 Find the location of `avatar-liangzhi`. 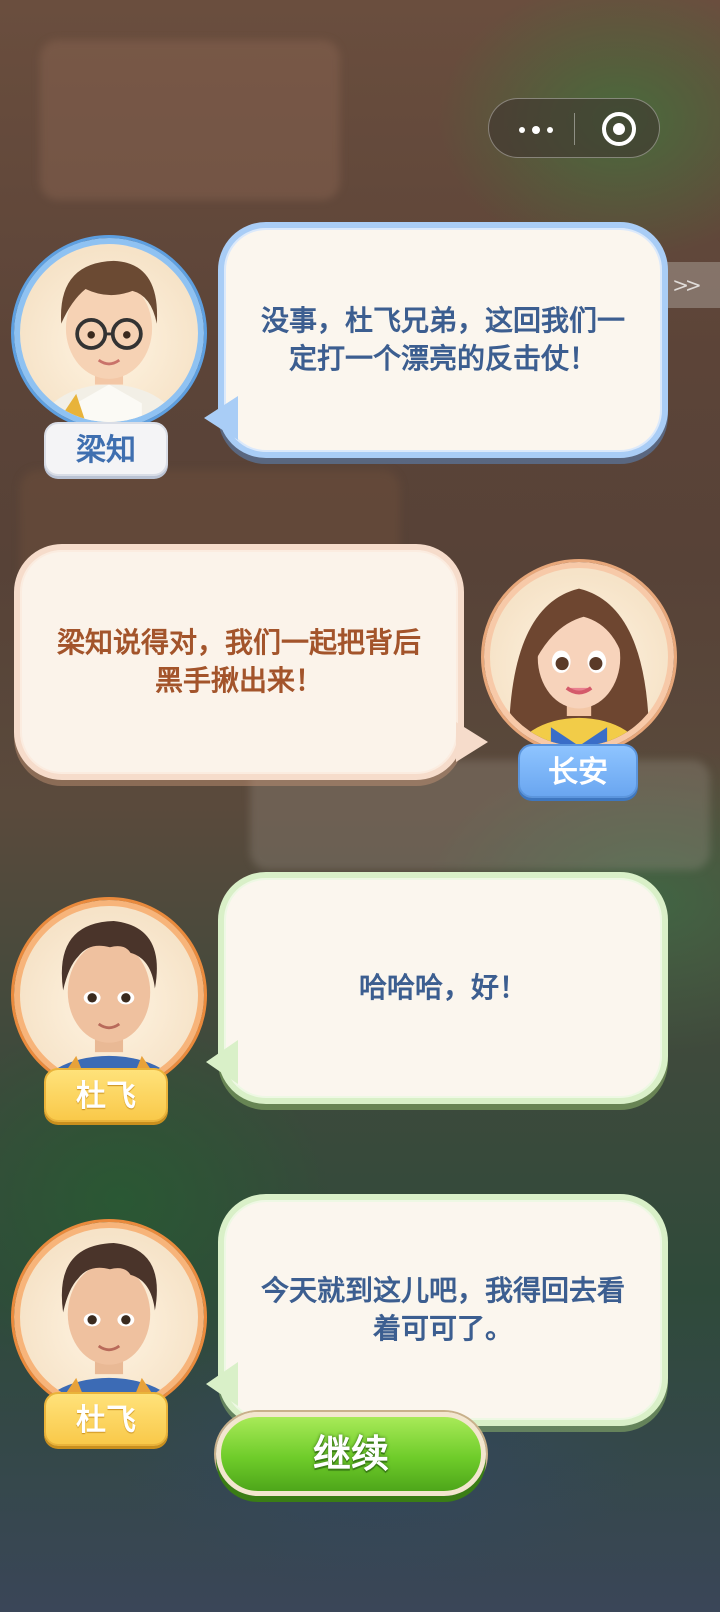

avatar-liangzhi is located at coordinates (109, 333).